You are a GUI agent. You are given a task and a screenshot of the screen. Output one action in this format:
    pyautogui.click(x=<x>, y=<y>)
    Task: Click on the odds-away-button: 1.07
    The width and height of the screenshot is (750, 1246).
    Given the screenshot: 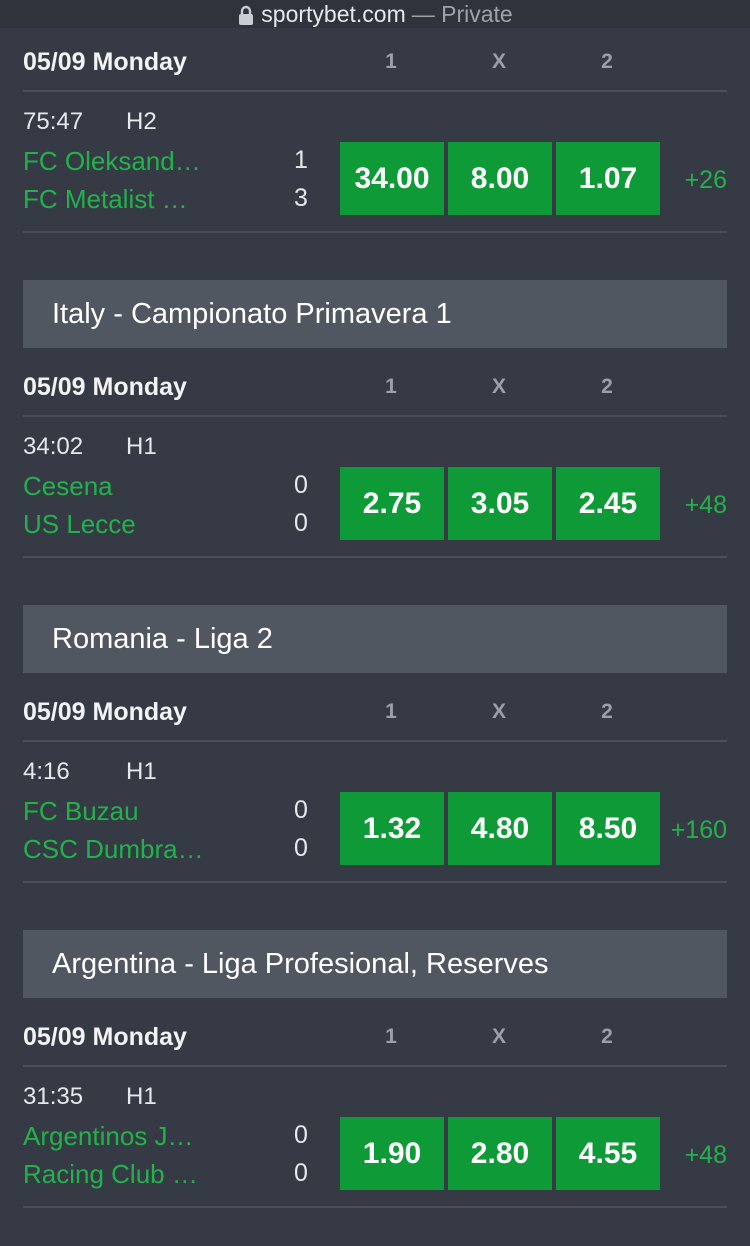 What is the action you would take?
    pyautogui.click(x=608, y=178)
    